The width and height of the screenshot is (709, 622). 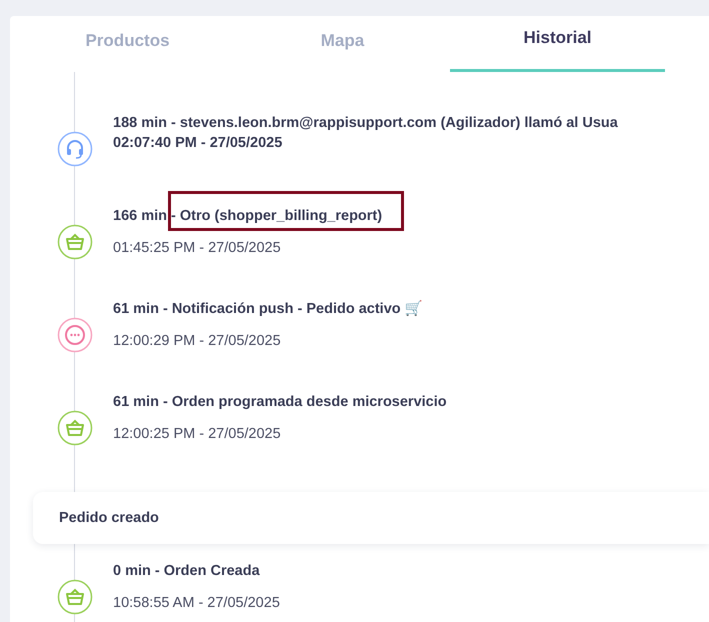 What do you see at coordinates (247, 216) in the screenshot?
I see `event-title: 166 min - Otro (shopper_billing_report)` at bounding box center [247, 216].